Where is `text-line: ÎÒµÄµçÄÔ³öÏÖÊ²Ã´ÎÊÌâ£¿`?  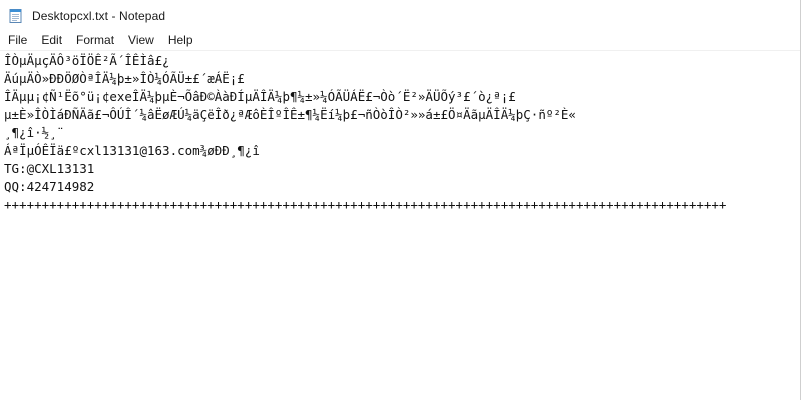 text-line: ÎÒµÄµçÄÔ³öÏÖÊ²Ã´ÎÊÌâ£¿ is located at coordinates (87, 60).